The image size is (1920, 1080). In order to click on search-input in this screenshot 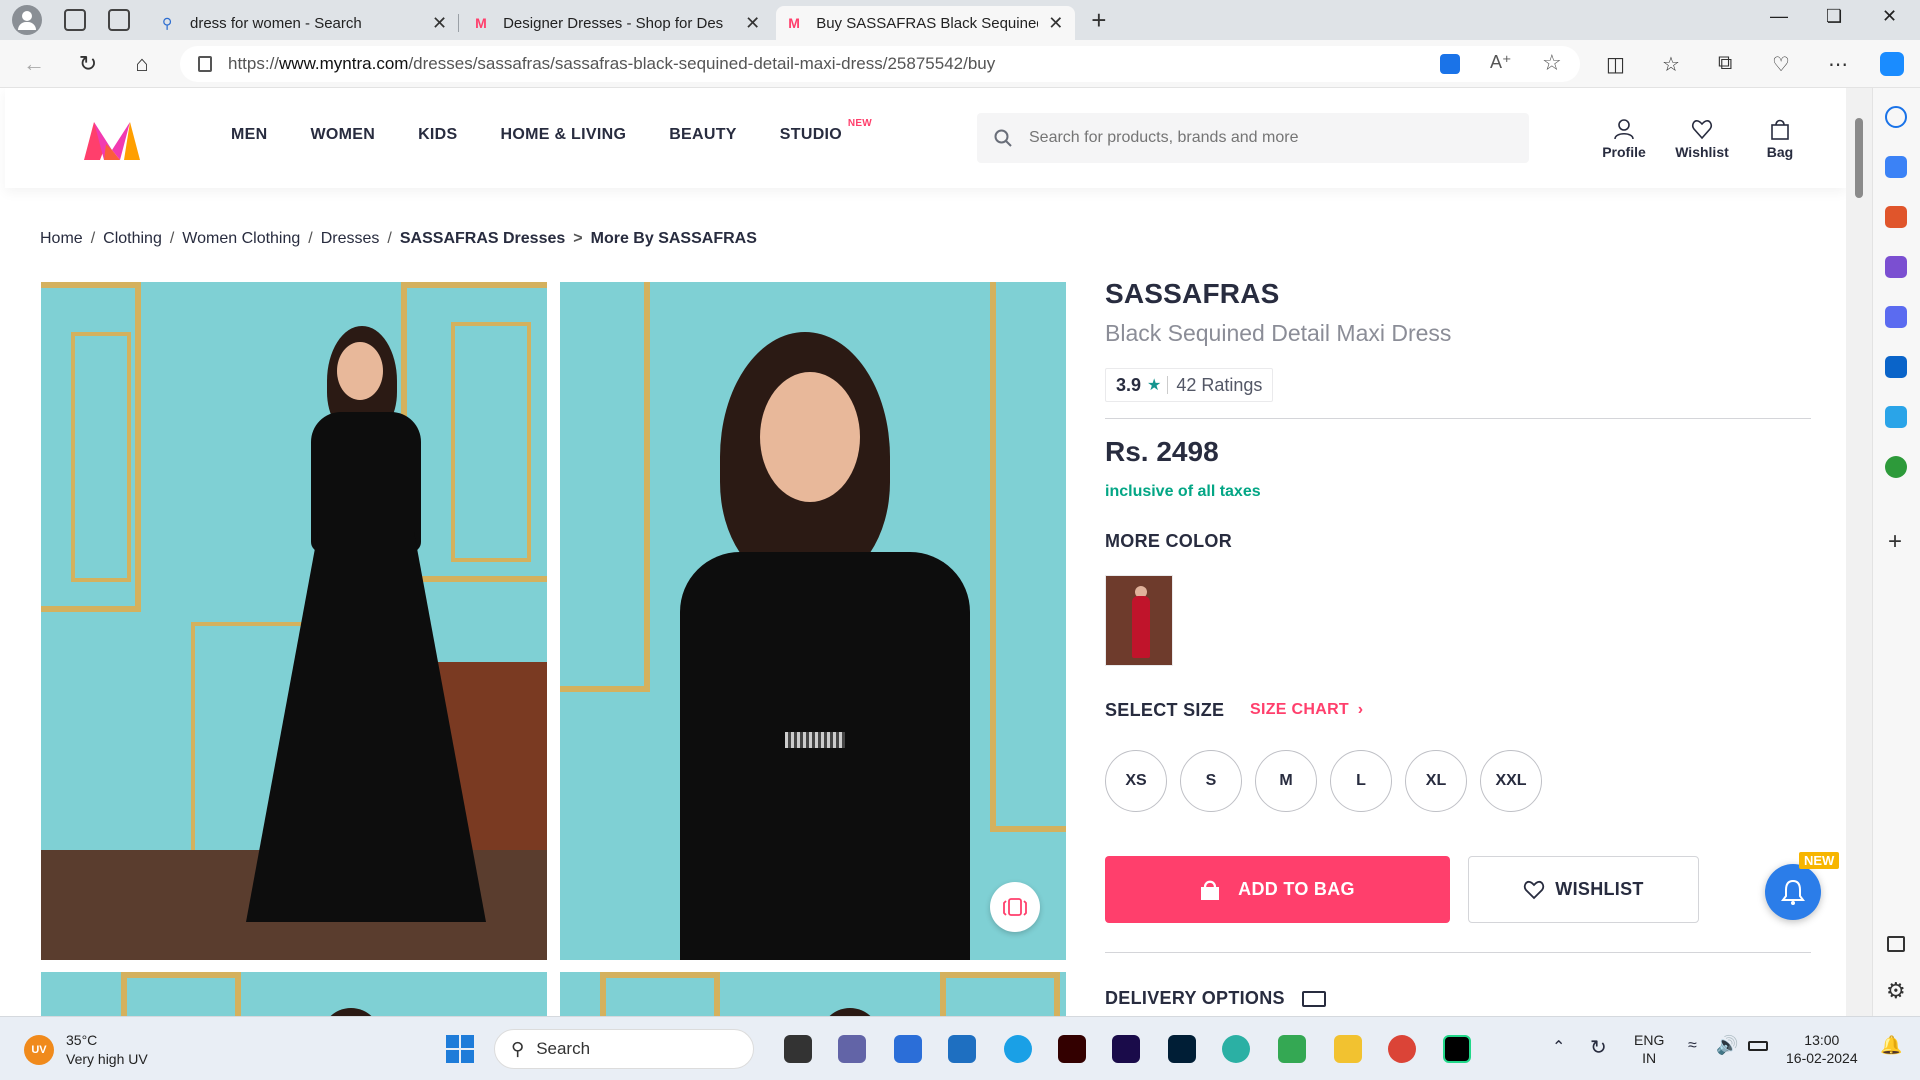, I will do `click(1269, 138)`.